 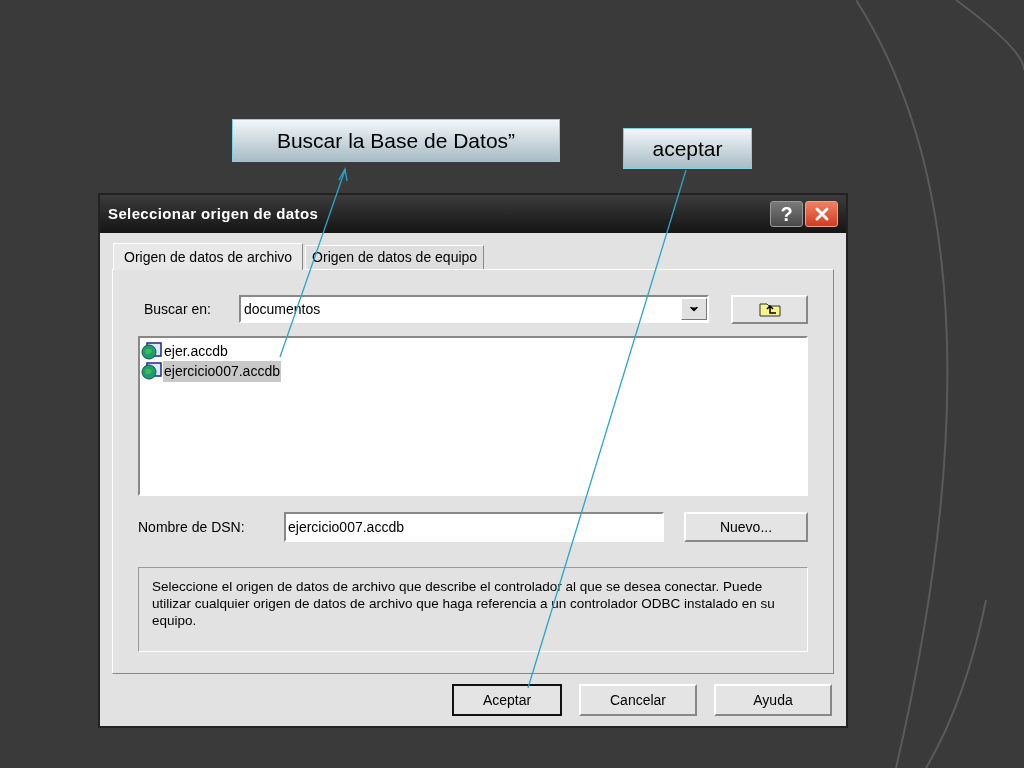 I want to click on folder-up-icon, so click(x=769, y=309).